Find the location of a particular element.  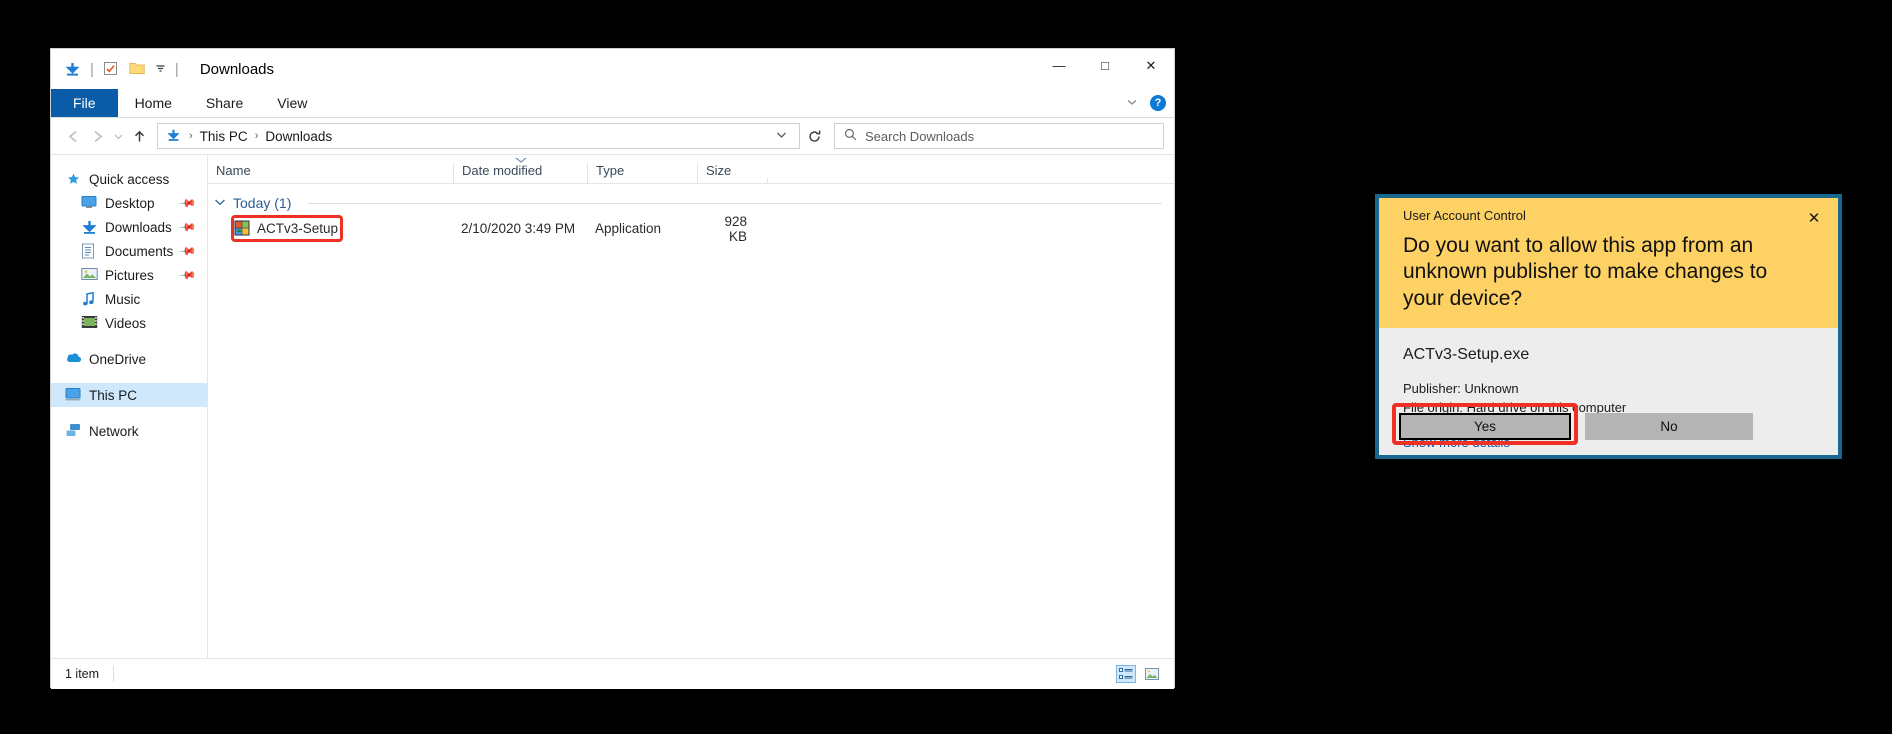

sidebar-item-network: Network is located at coordinates (129, 431).